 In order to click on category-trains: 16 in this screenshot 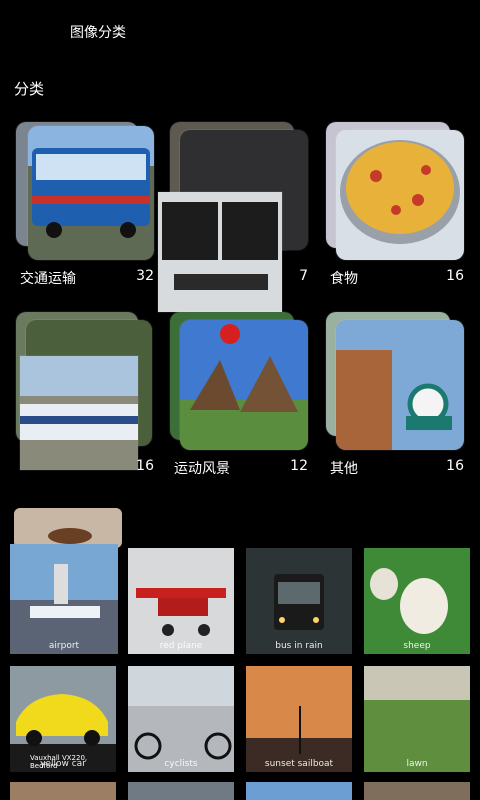, I will do `click(85, 393)`.